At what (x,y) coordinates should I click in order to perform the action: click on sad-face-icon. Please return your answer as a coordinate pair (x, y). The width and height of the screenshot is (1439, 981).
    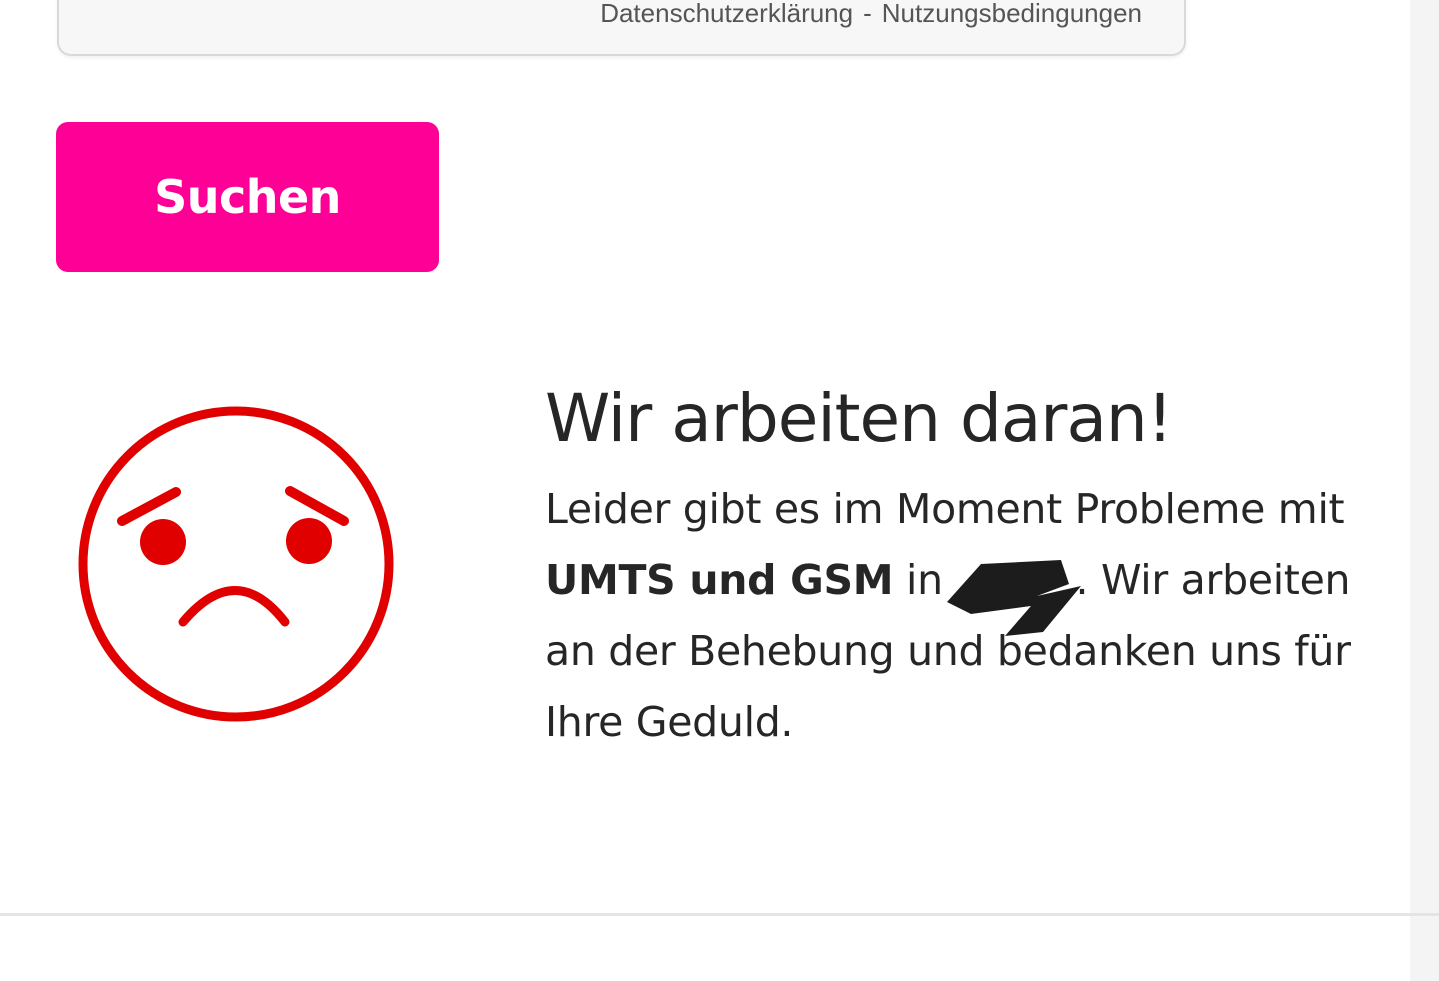
    Looking at the image, I should click on (236, 564).